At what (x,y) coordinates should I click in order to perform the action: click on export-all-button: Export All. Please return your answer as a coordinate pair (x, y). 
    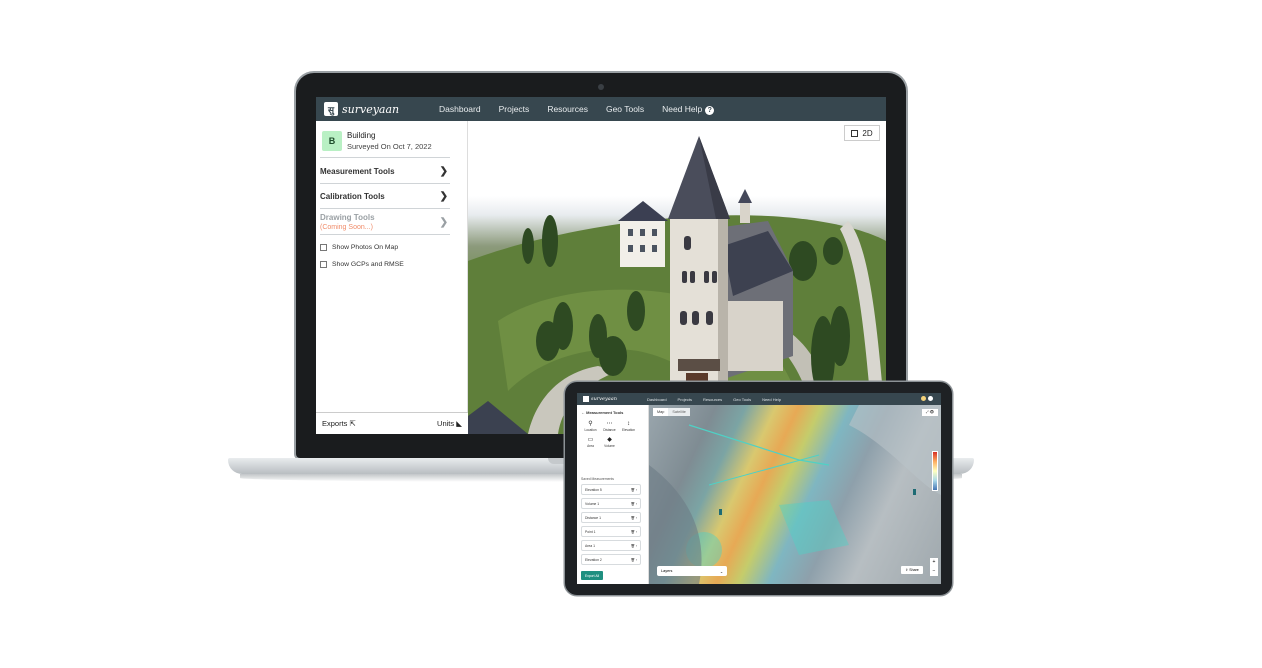
    Looking at the image, I should click on (592, 575).